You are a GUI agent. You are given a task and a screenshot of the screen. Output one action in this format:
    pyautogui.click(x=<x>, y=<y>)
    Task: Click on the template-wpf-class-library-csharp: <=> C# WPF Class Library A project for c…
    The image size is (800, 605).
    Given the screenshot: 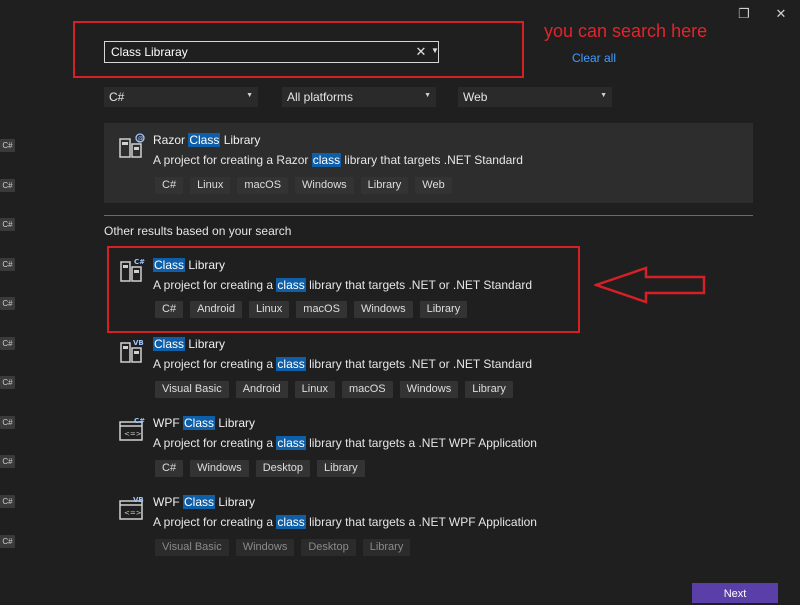 What is the action you would take?
    pyautogui.click(x=428, y=447)
    